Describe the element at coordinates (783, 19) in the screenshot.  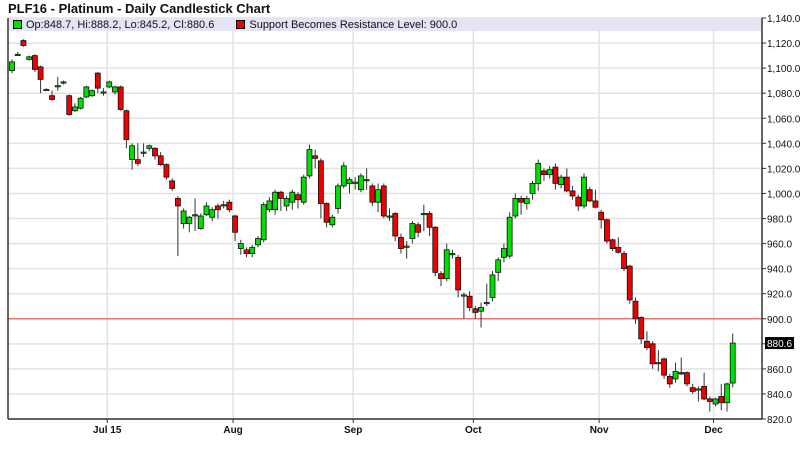
I see `y-tick-label: 1,140.0` at that location.